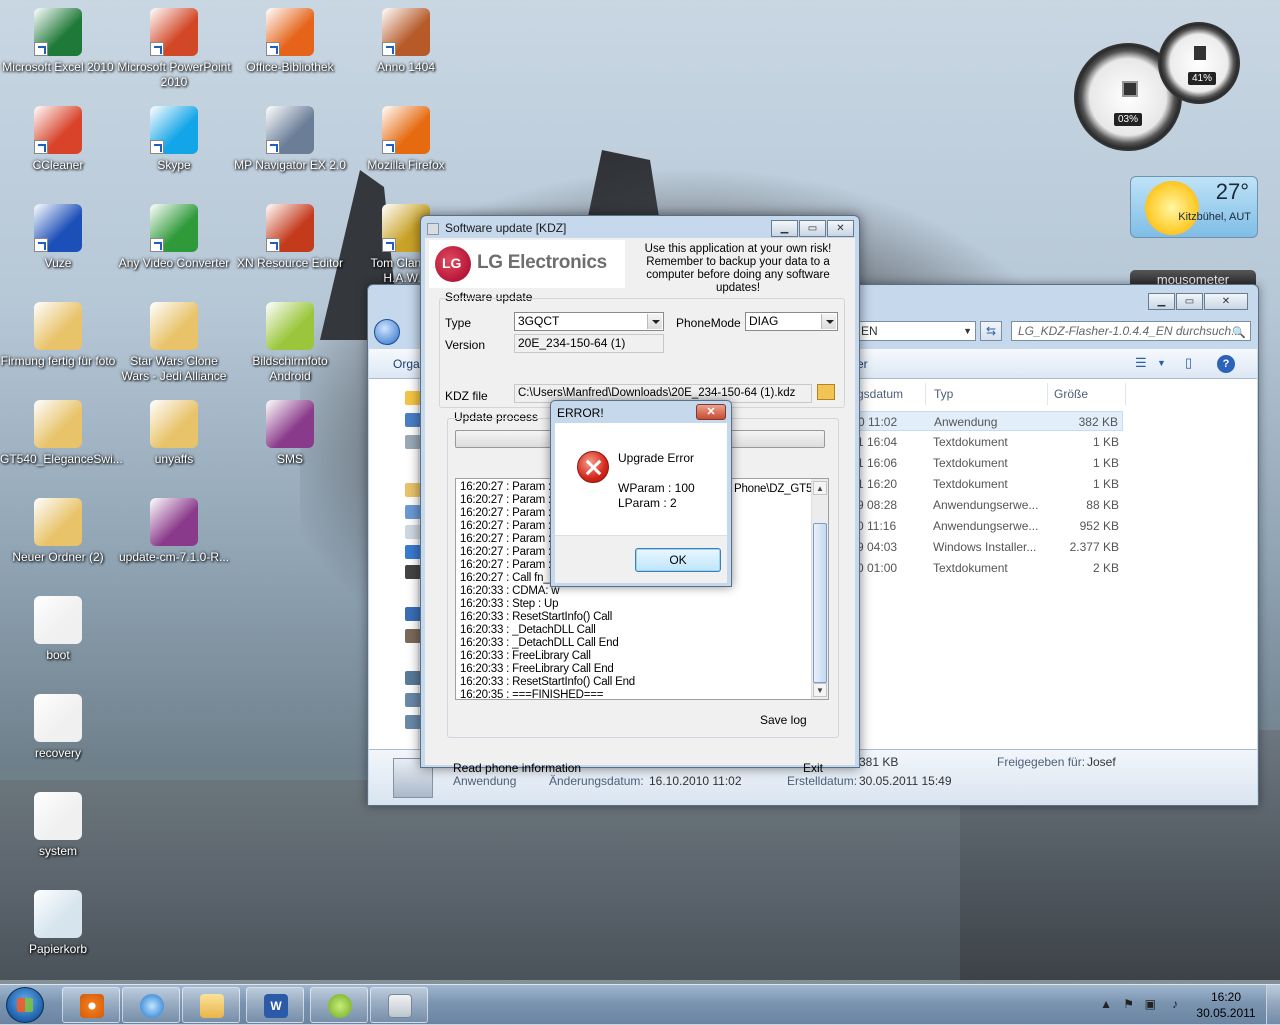  What do you see at coordinates (290, 139) in the screenshot?
I see `desktop-icon: MP Navigator EX 2.0` at bounding box center [290, 139].